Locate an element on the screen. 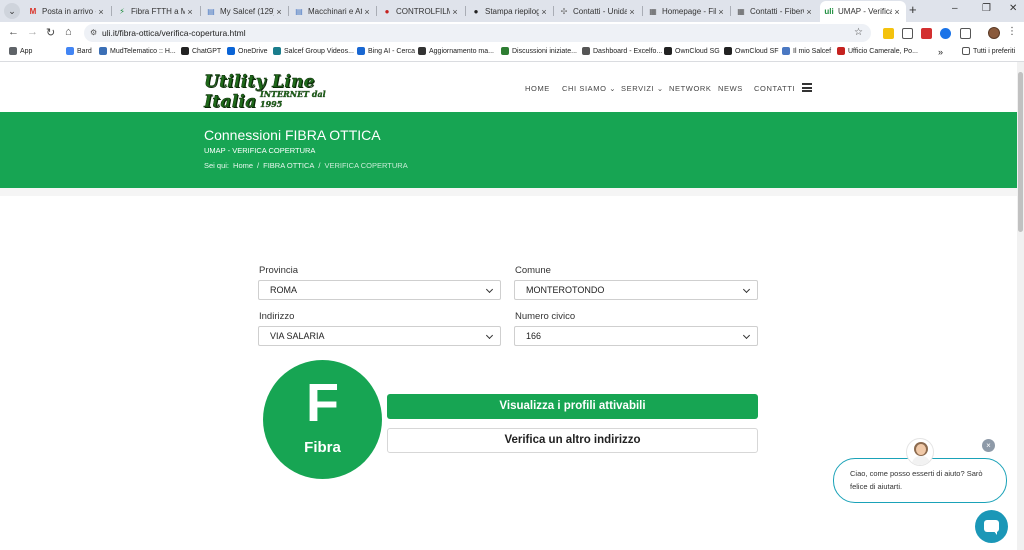 The image size is (1024, 550). browser-tab: M Posta in arrivo - fr× is located at coordinates (67, 11).